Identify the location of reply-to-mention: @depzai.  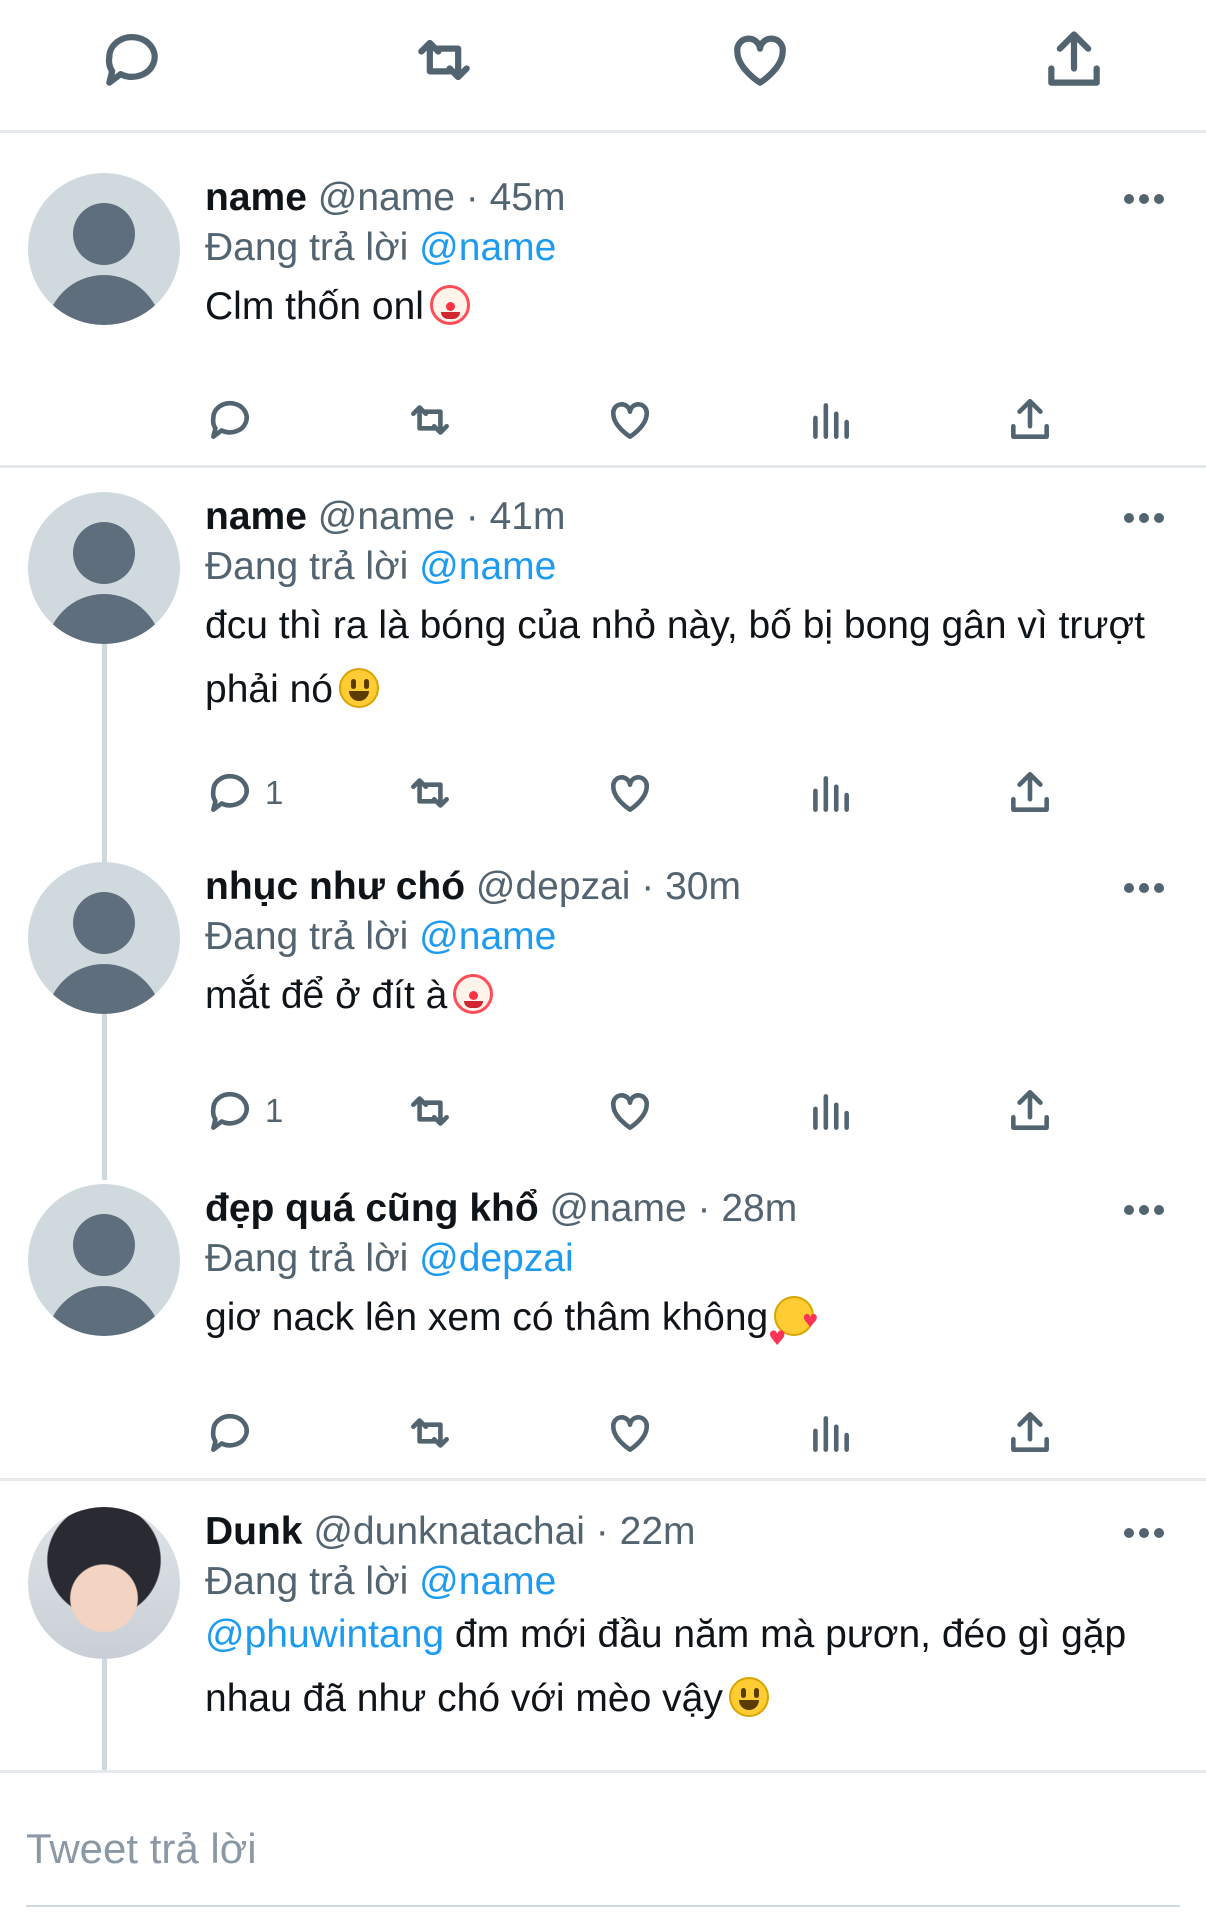
(496, 1258).